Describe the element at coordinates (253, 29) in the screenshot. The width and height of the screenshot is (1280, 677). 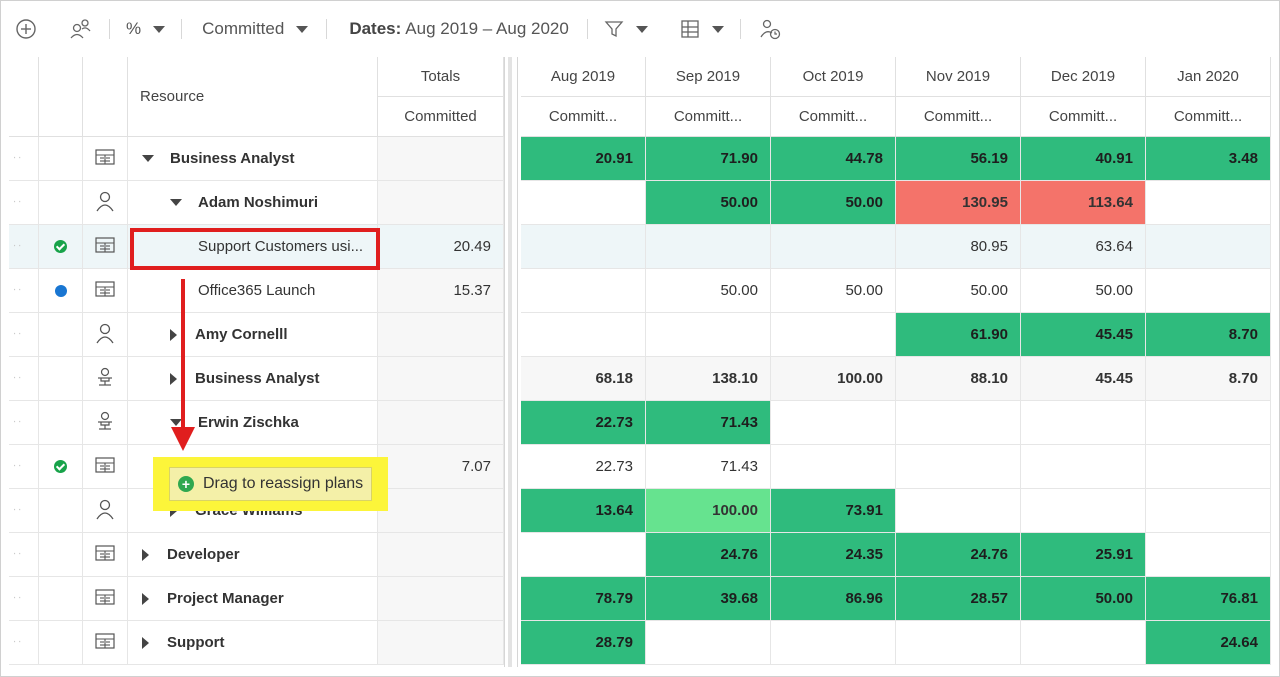
I see `mode-dropdown: Committed` at that location.